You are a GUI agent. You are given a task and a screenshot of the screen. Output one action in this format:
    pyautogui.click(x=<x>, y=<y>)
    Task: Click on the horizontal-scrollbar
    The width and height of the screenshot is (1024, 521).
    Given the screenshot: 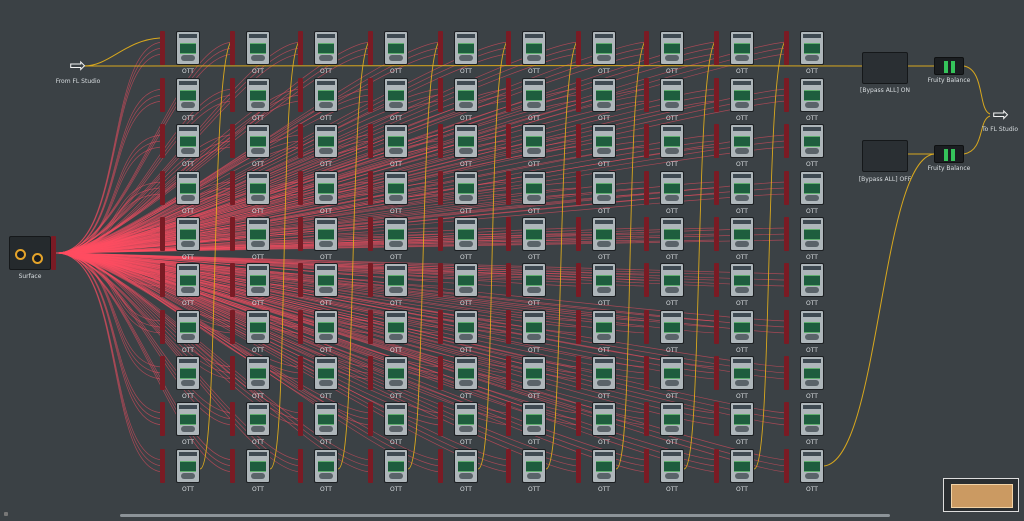 What is the action you would take?
    pyautogui.click(x=505, y=515)
    